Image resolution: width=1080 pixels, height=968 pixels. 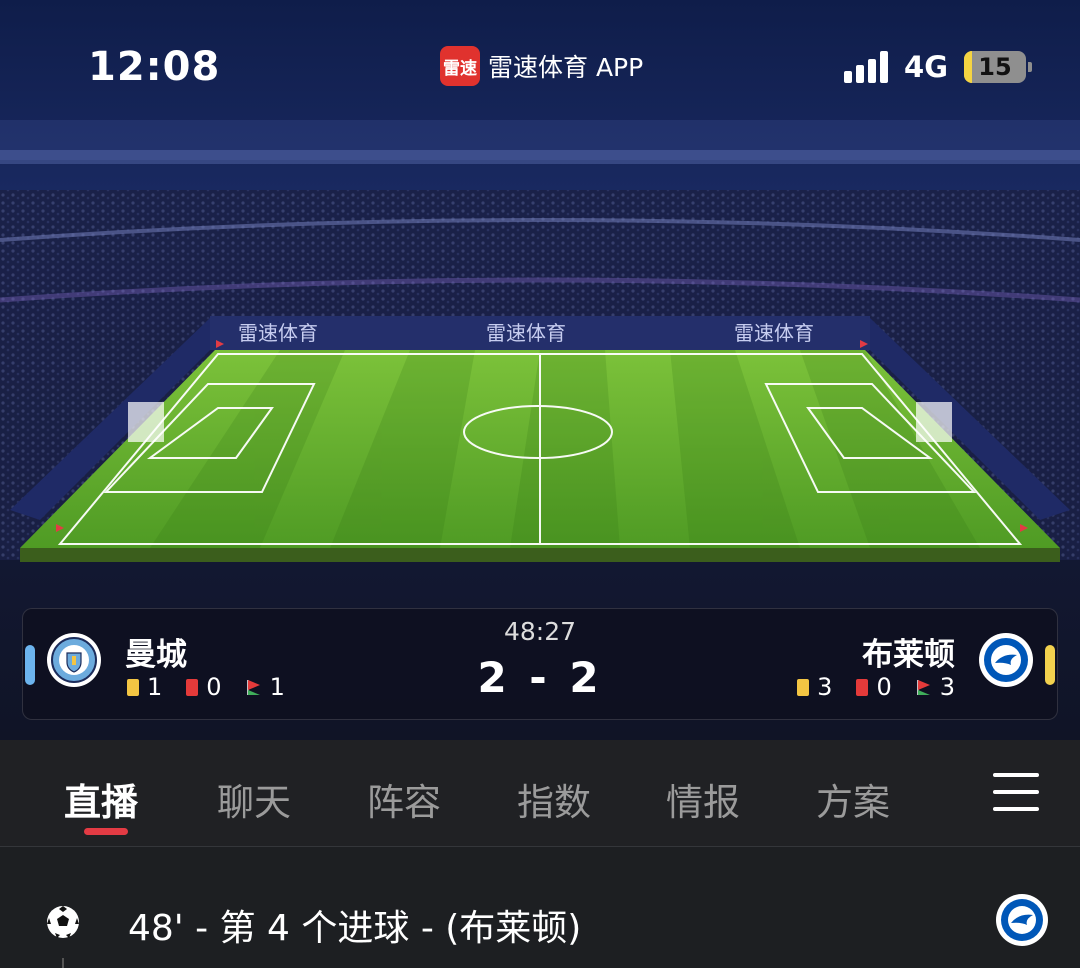 I want to click on match-tabs: 直播 聊天 阵容 指数 情报 方案, so click(x=540, y=793).